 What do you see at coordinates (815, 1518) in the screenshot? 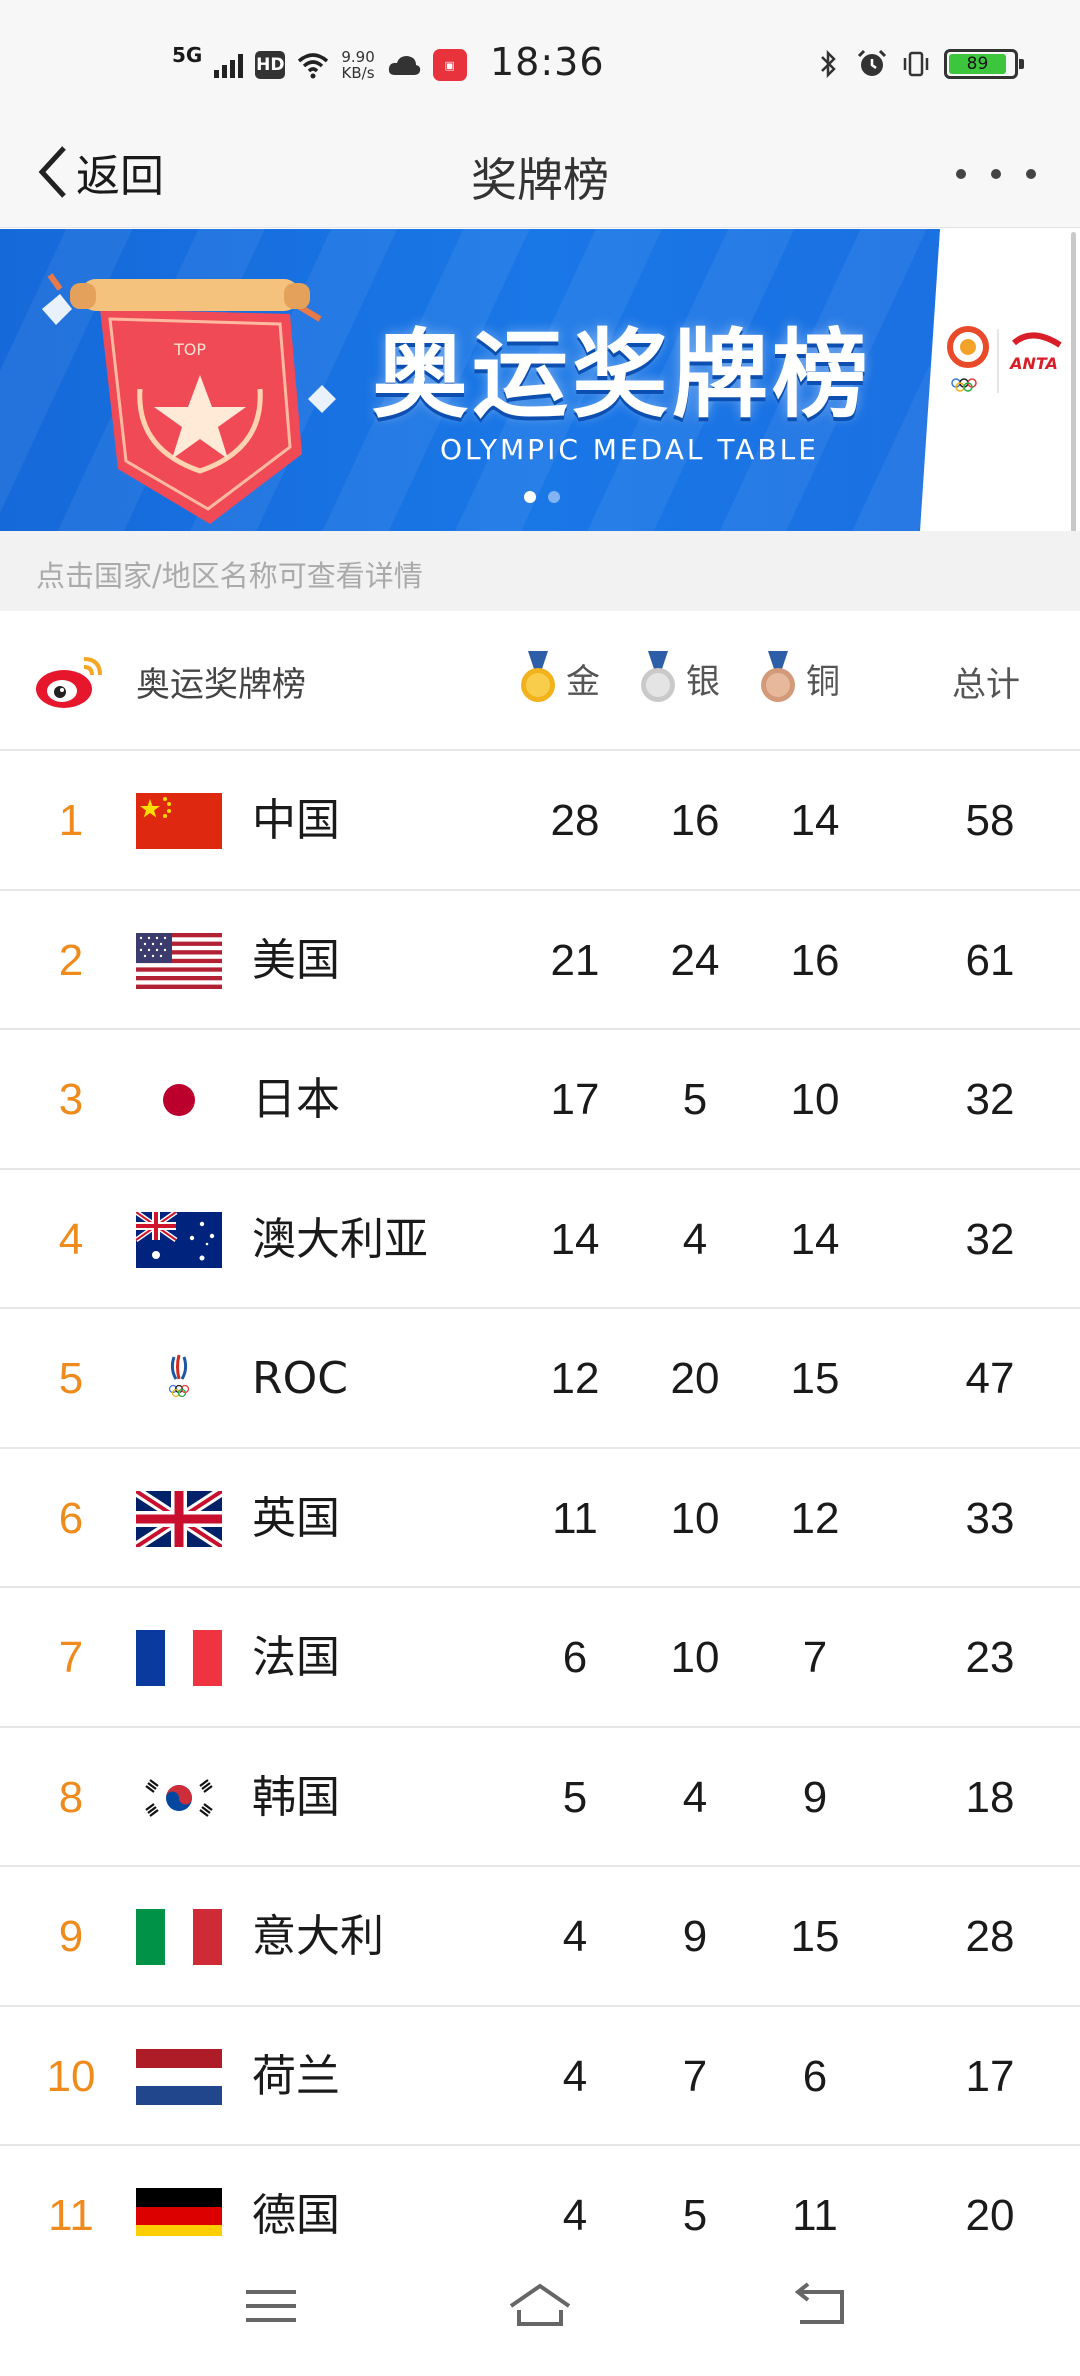
I see `bronze-count: 12` at bounding box center [815, 1518].